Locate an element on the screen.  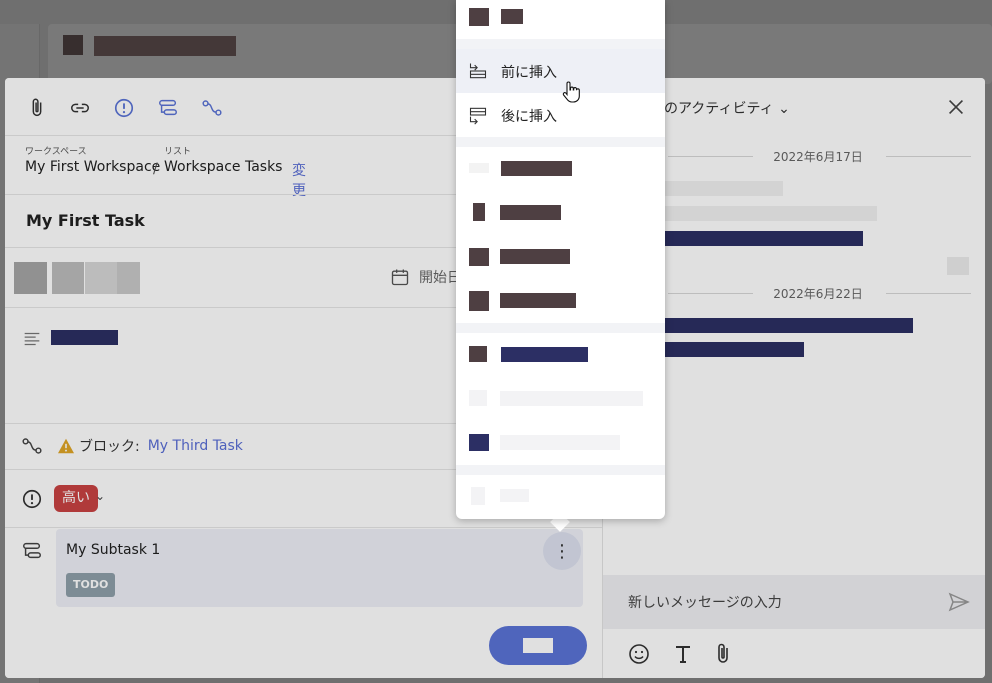
blocking-info: ブロック: My Third Task is located at coordinates (150, 446).